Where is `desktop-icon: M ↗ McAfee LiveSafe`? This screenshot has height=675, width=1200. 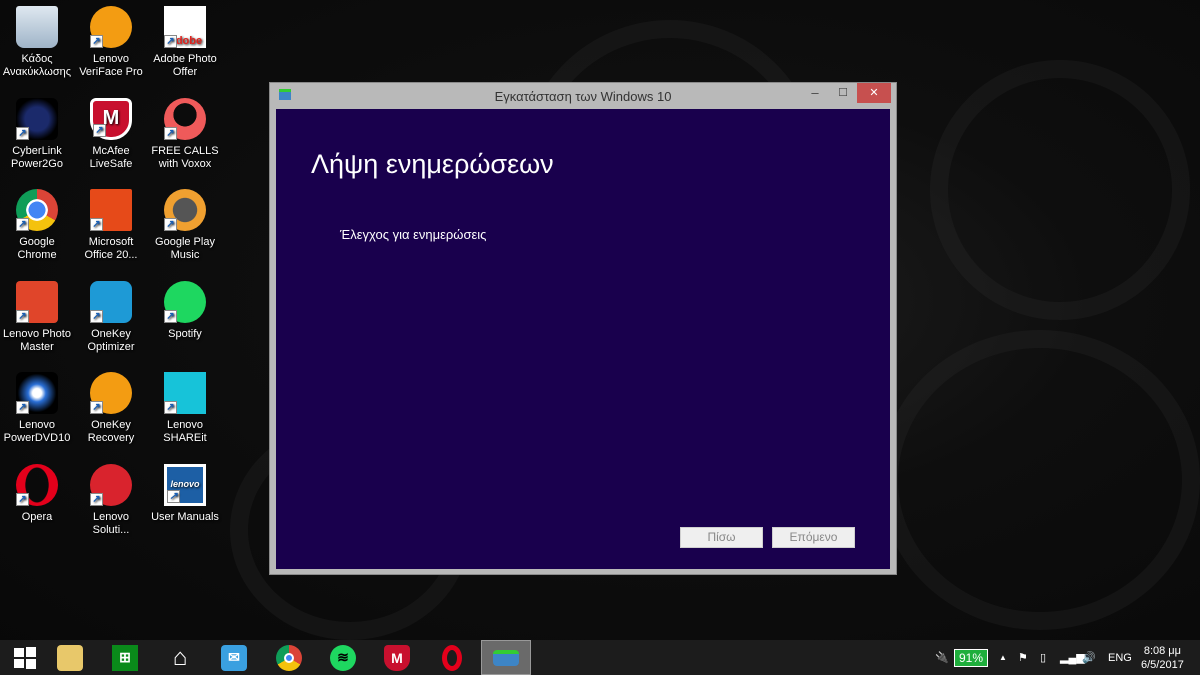
desktop-icon: M ↗ McAfee LiveSafe is located at coordinates (111, 134).